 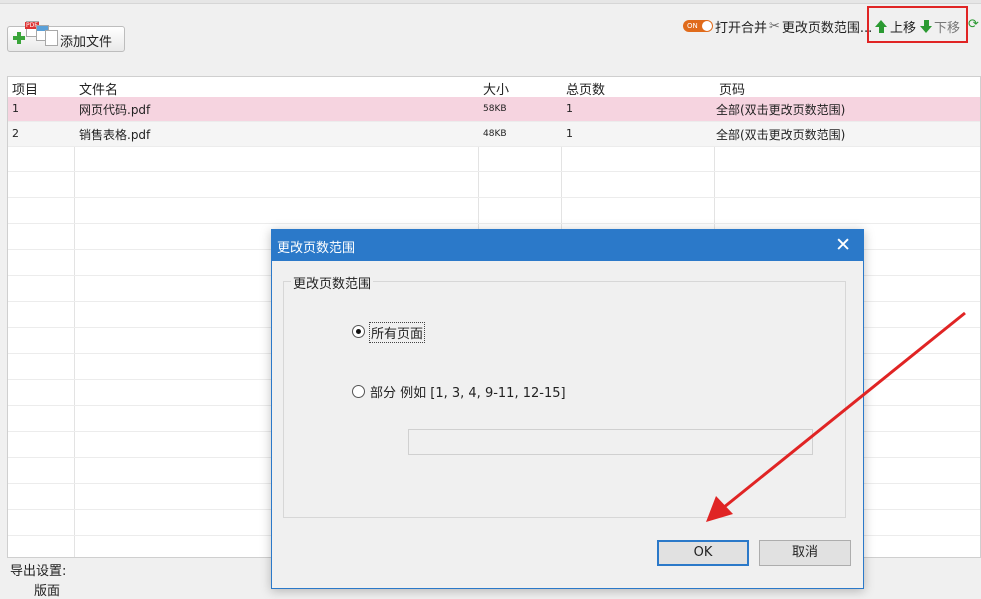 What do you see at coordinates (741, 28) in the screenshot?
I see `open-merge-label: 打开合并` at bounding box center [741, 28].